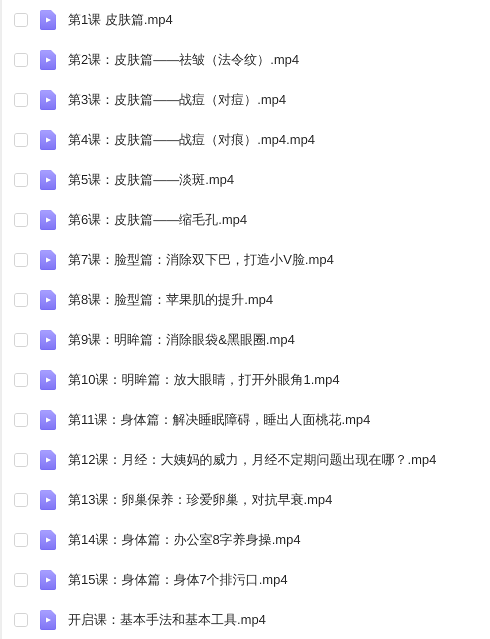  Describe the element at coordinates (184, 540) in the screenshot. I see `file-name: 第14课：身体篇：办公室8字养身操.mp4` at that location.